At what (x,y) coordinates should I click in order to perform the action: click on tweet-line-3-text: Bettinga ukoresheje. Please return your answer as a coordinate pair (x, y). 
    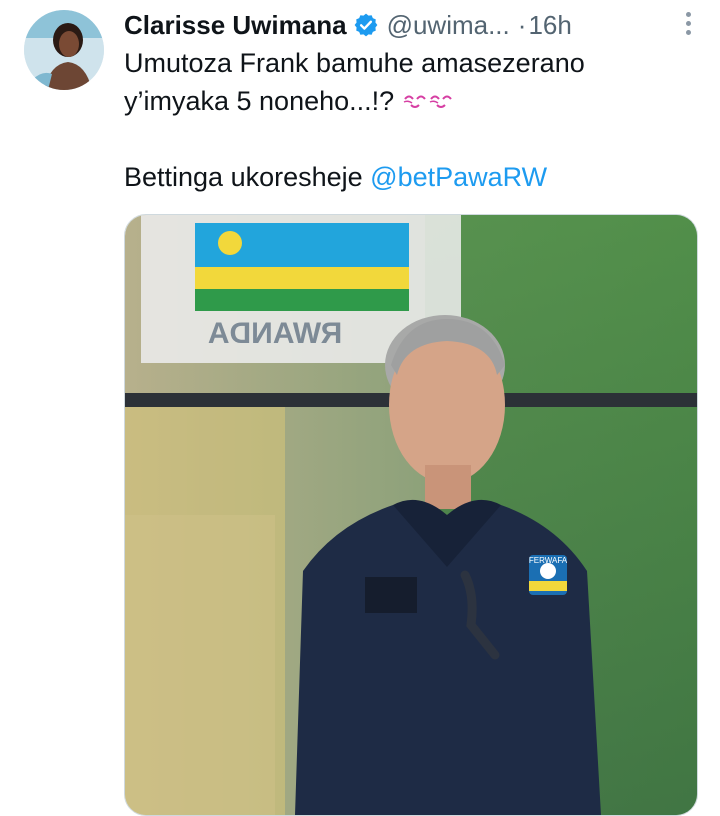
    Looking at the image, I should click on (247, 177).